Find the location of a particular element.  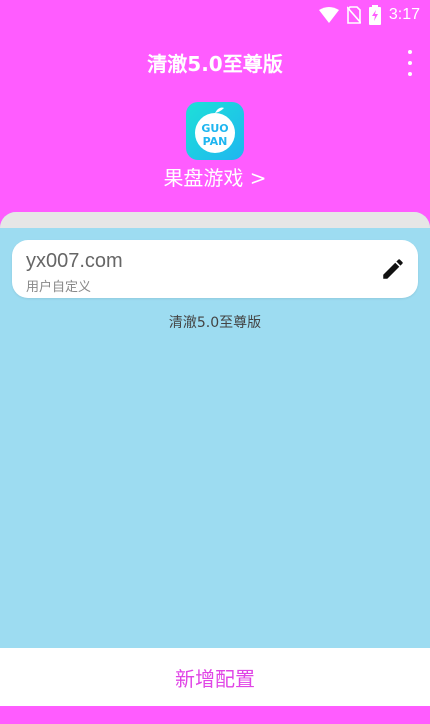

more-vert-icon is located at coordinates (410, 63).